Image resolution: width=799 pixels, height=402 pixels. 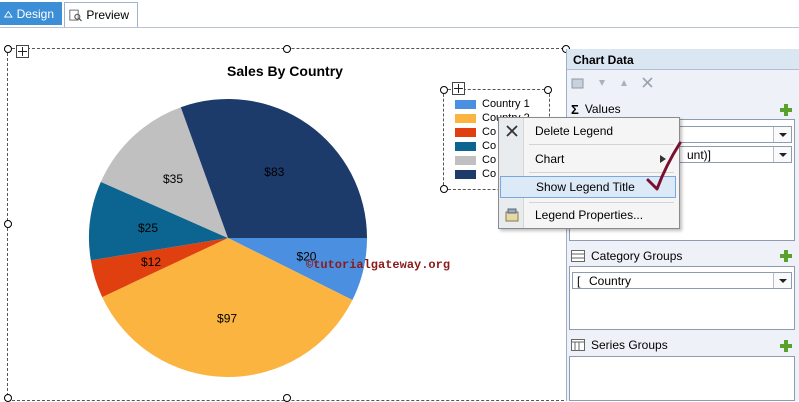 What do you see at coordinates (786, 346) in the screenshot?
I see `add-series-icon` at bounding box center [786, 346].